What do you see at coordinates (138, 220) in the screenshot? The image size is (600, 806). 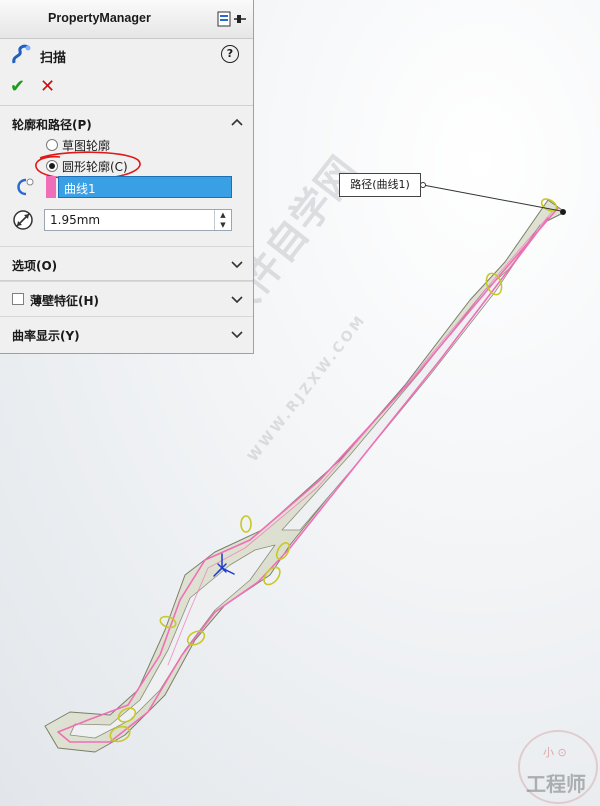 I see `diameter-input: 1.95mm ▲ ▼` at bounding box center [138, 220].